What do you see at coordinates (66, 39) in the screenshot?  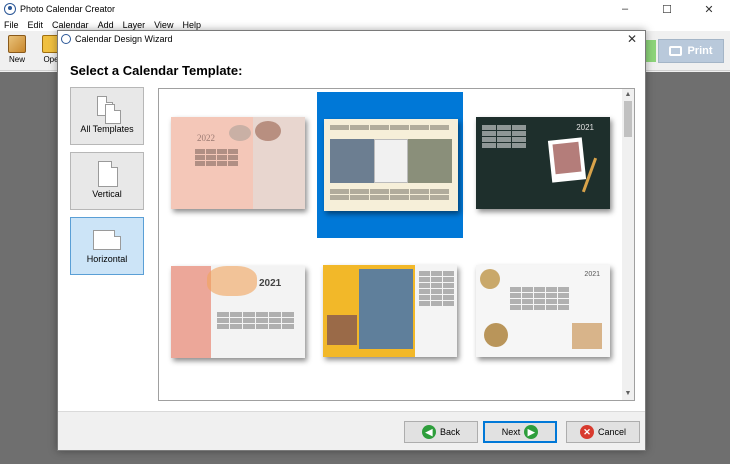 I see `dialog-logo-icon` at bounding box center [66, 39].